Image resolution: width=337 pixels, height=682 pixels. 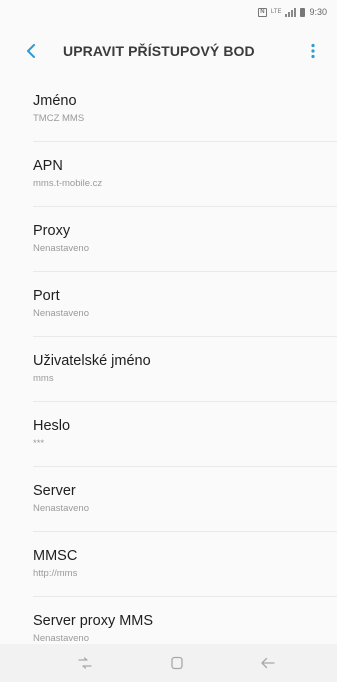 I want to click on setting-item-server: Server Nenastaveno, so click(x=168, y=498).